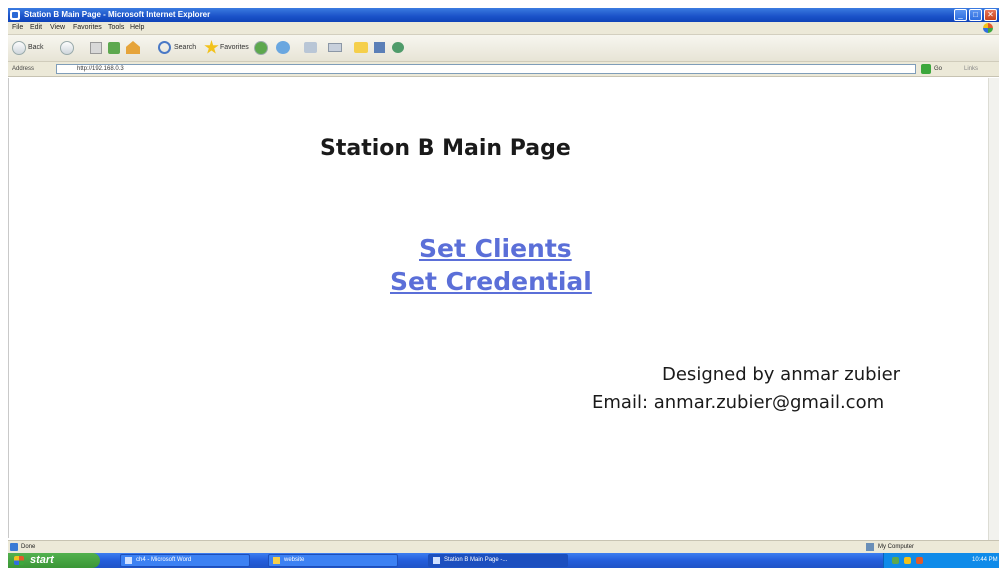  I want to click on word-icon, so click(128, 560).